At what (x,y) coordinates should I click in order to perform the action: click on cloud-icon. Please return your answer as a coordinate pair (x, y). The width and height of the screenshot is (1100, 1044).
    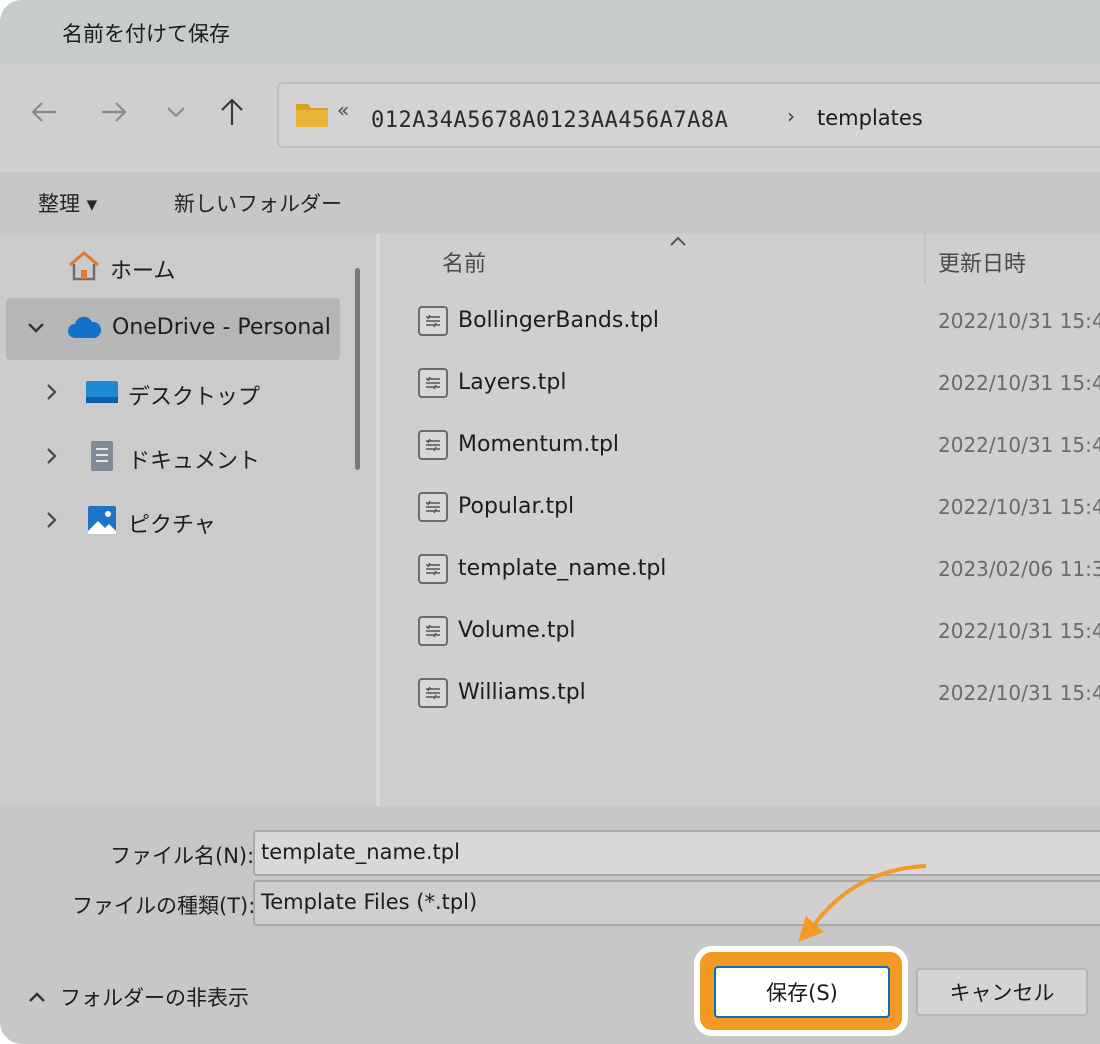
    Looking at the image, I should click on (84, 328).